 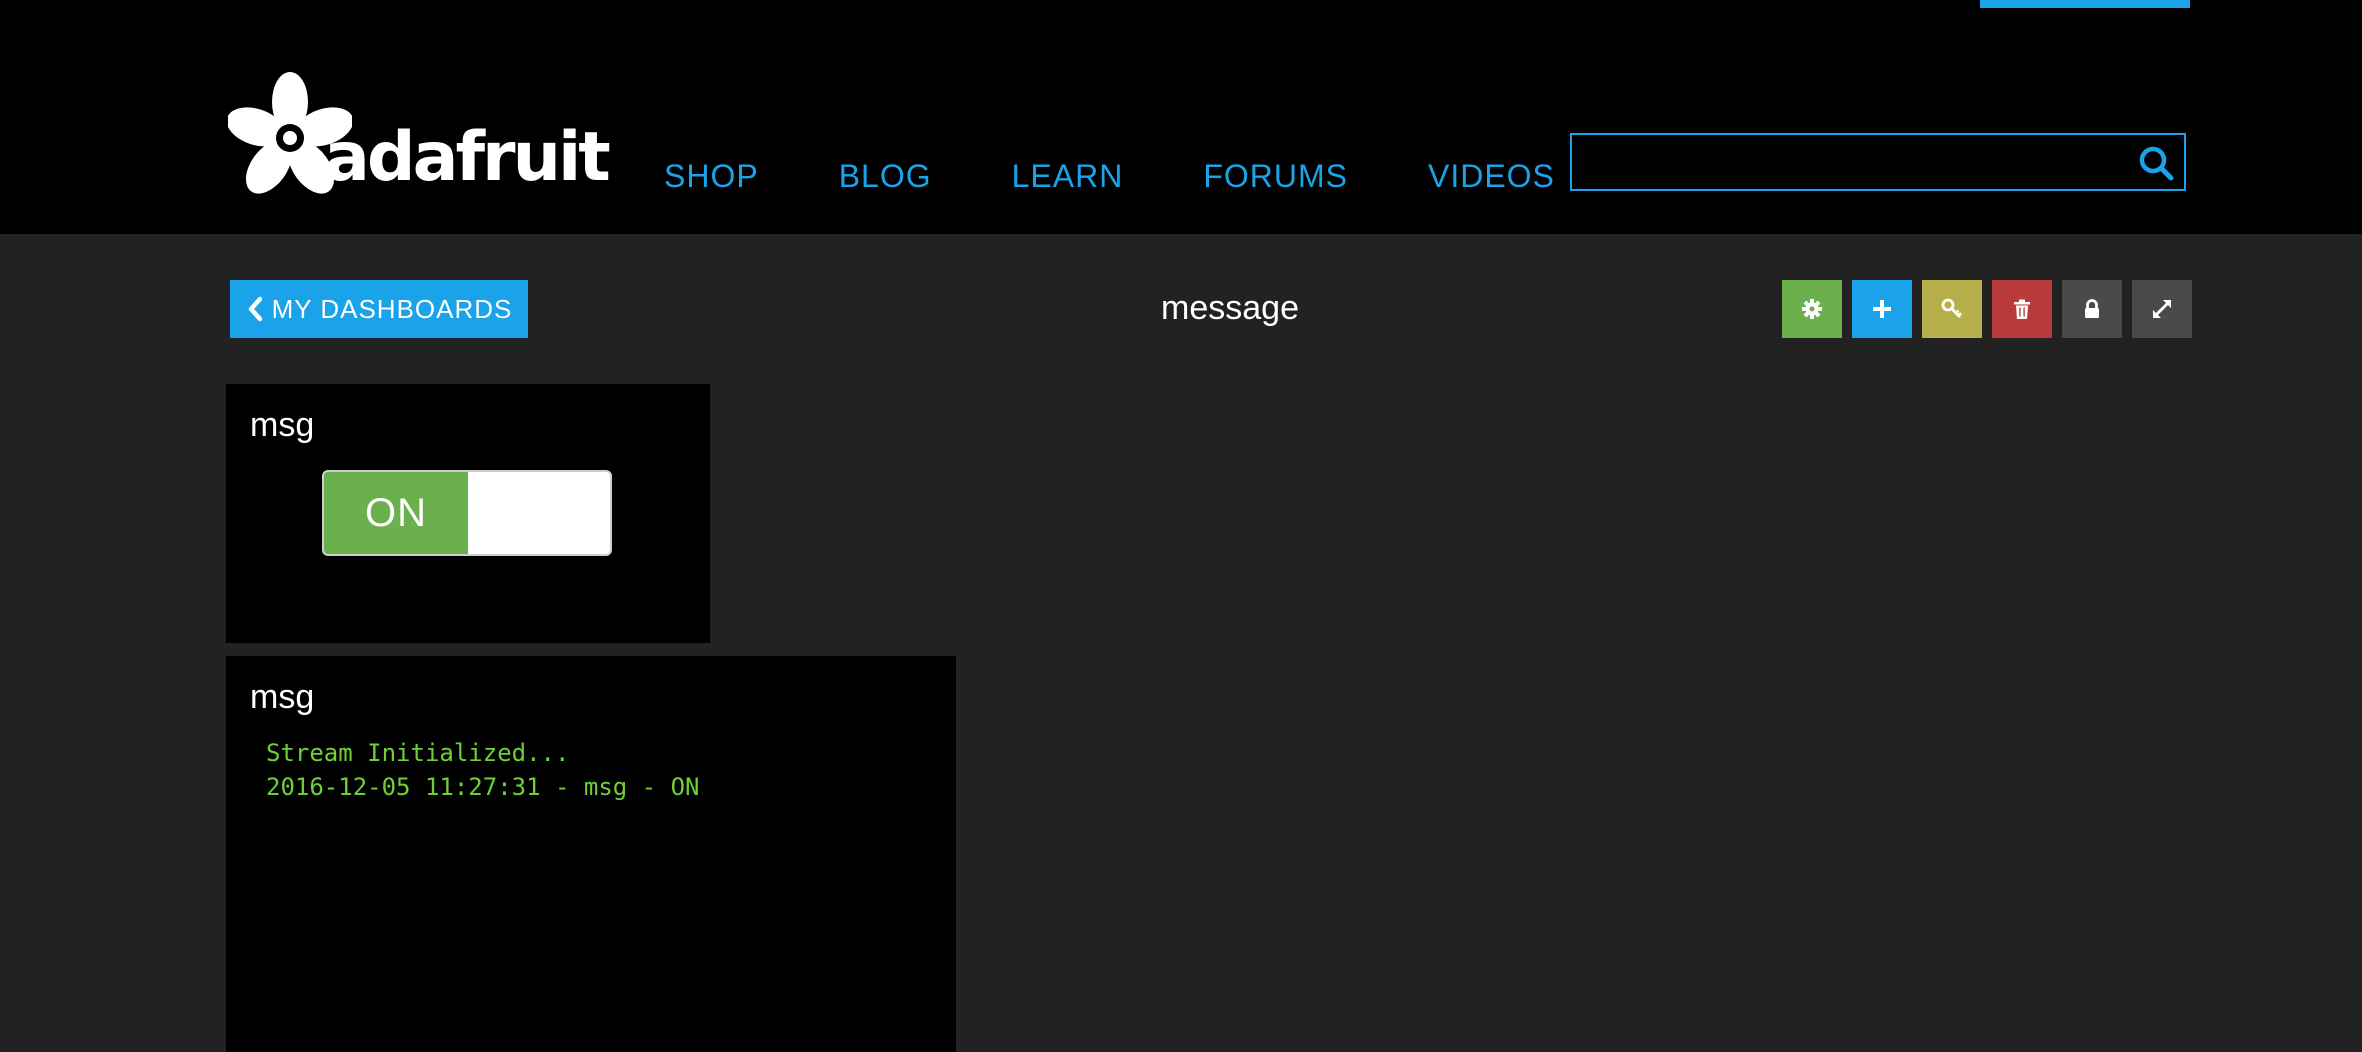 I want to click on search-icon, so click(x=2156, y=163).